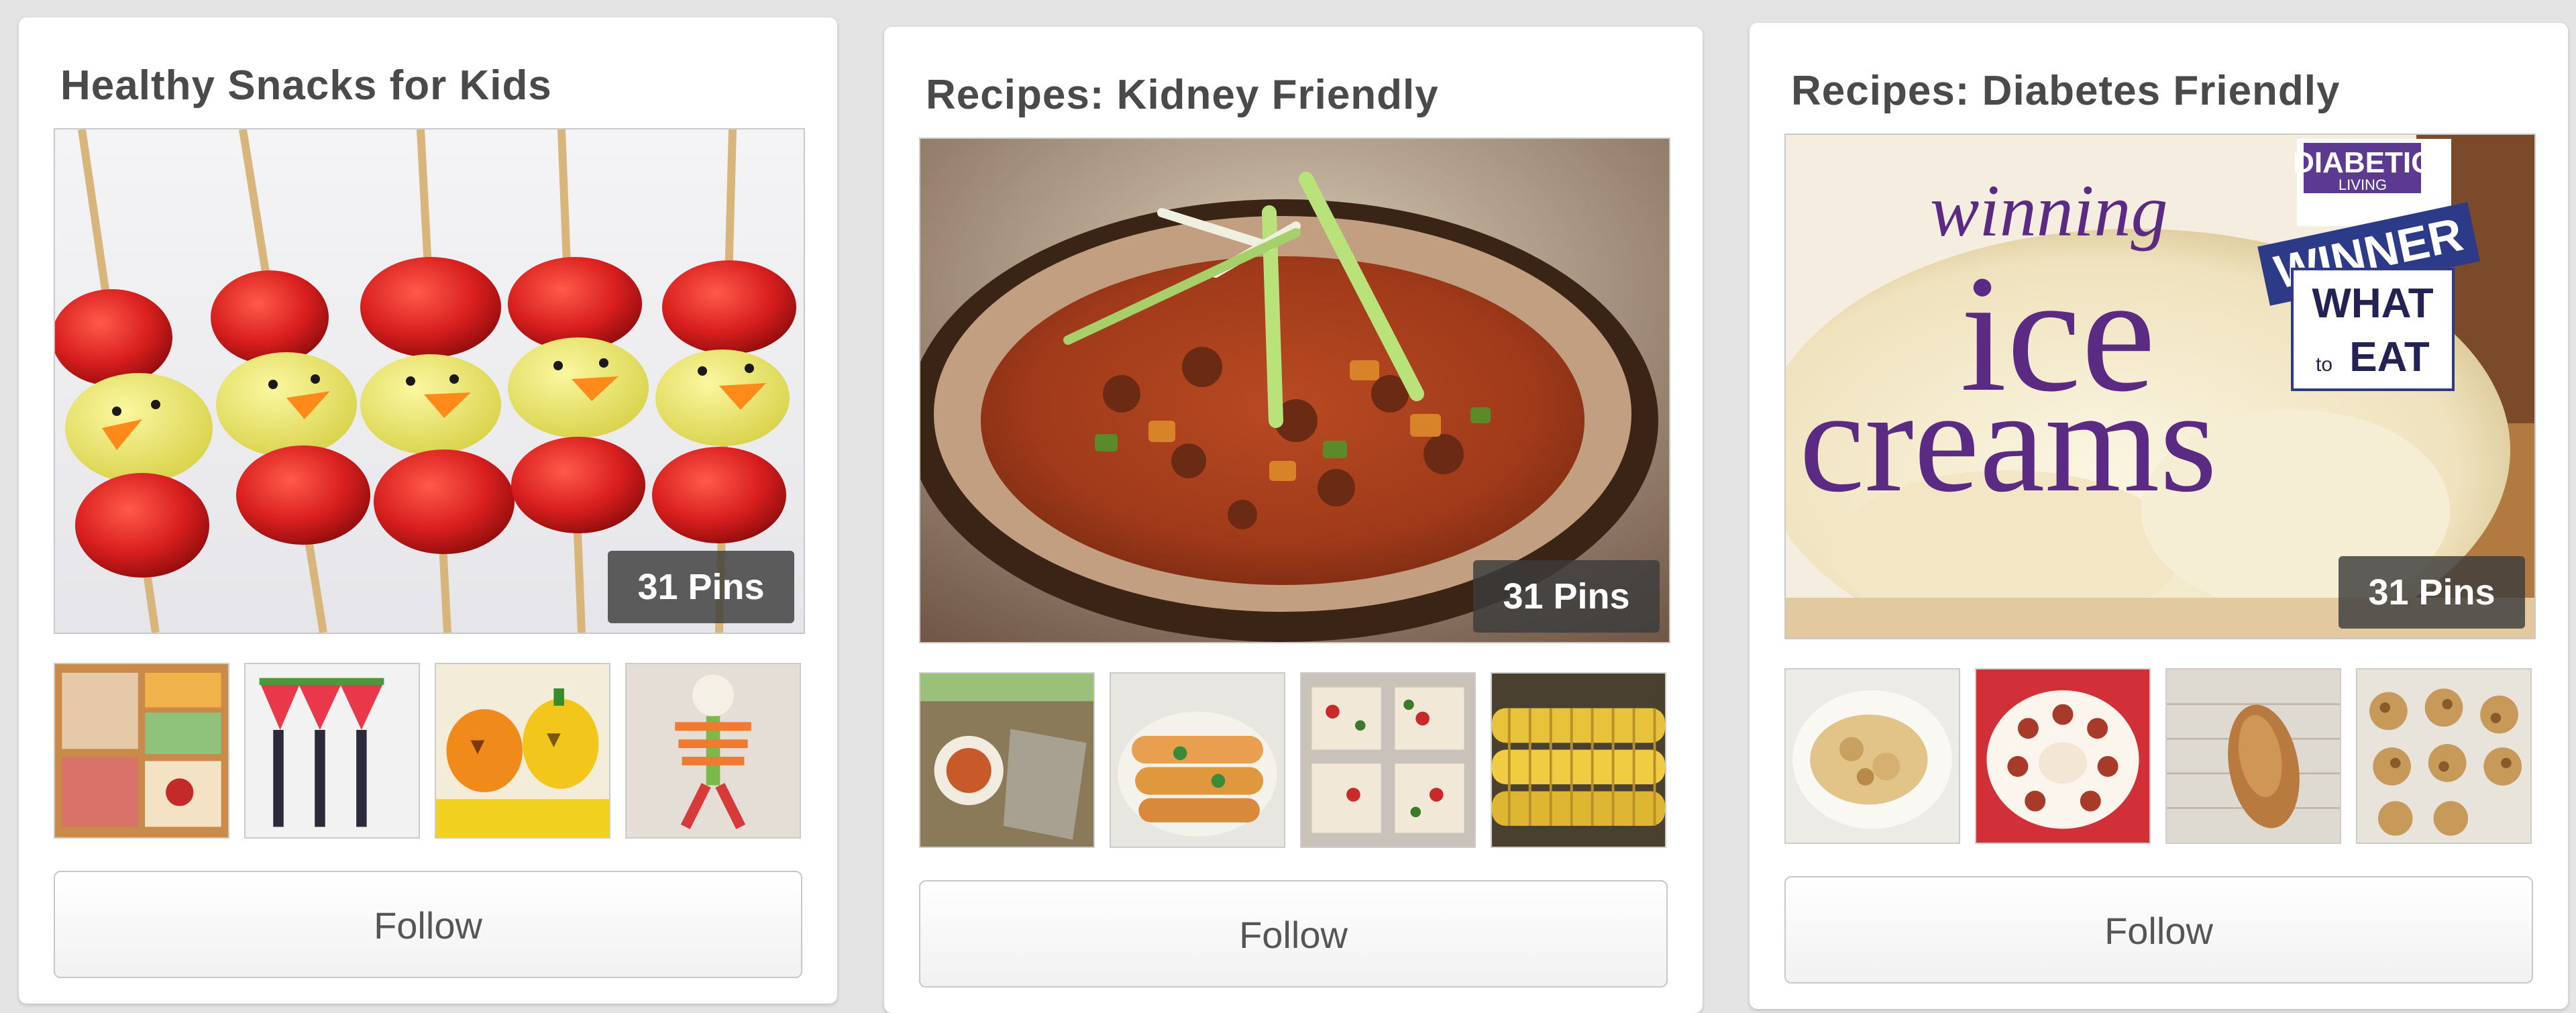 The height and width of the screenshot is (1013, 2576). I want to click on cover-headline-creams: creams, so click(2008, 441).